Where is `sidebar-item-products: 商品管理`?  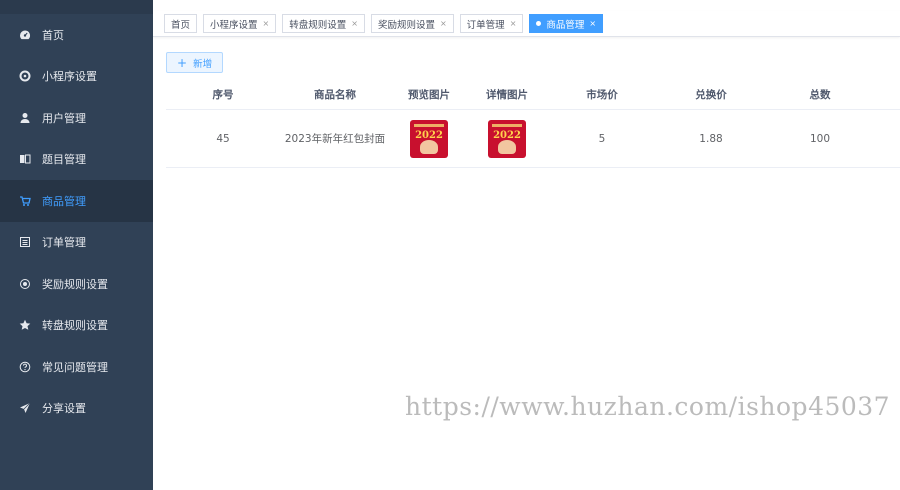
sidebar-item-products: 商品管理 is located at coordinates (76, 201).